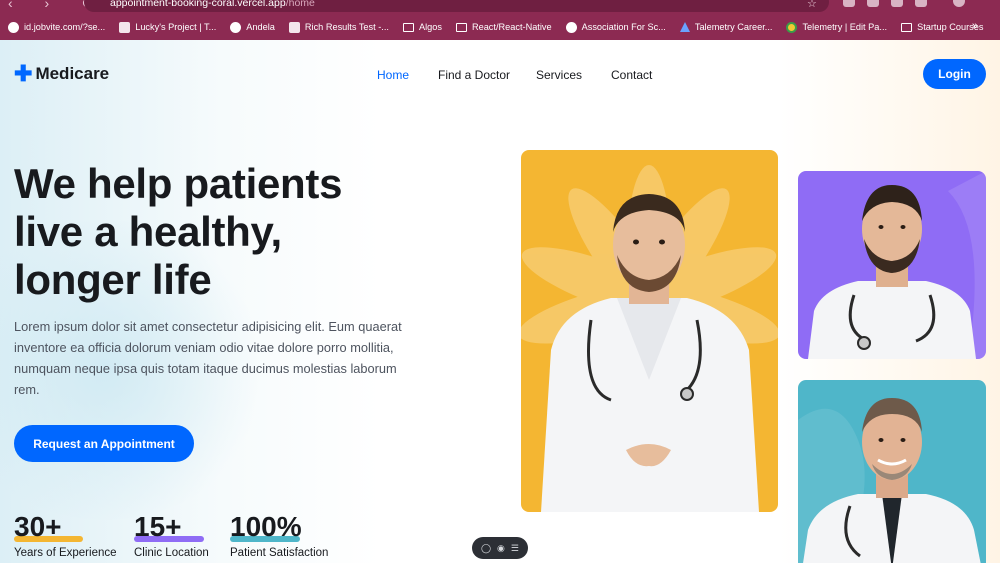 The image size is (1000, 563). I want to click on circle-icon, so click(792, 27).